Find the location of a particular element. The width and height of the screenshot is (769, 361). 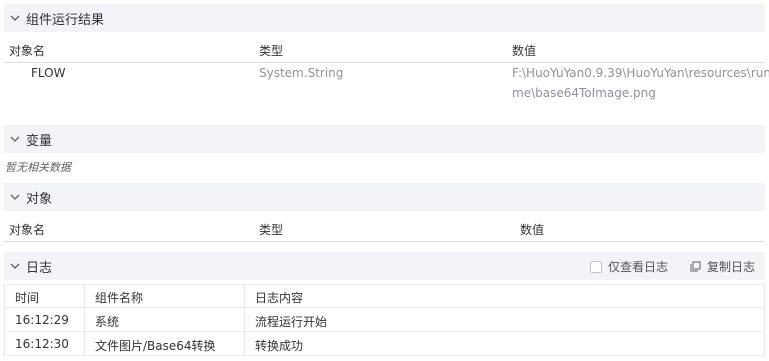

copy-log-button: 复制日志 is located at coordinates (722, 266).